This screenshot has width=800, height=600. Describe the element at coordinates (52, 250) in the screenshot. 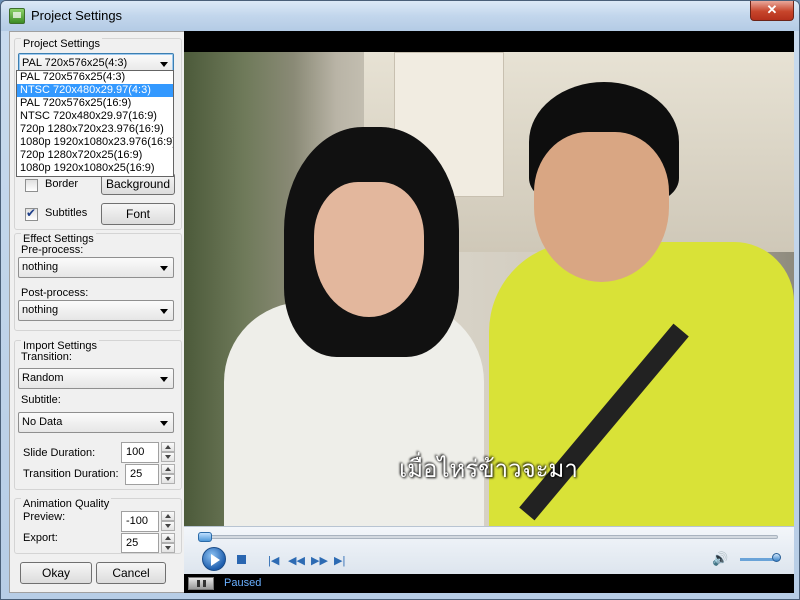

I see `preprocess-label: Pre-process:` at that location.